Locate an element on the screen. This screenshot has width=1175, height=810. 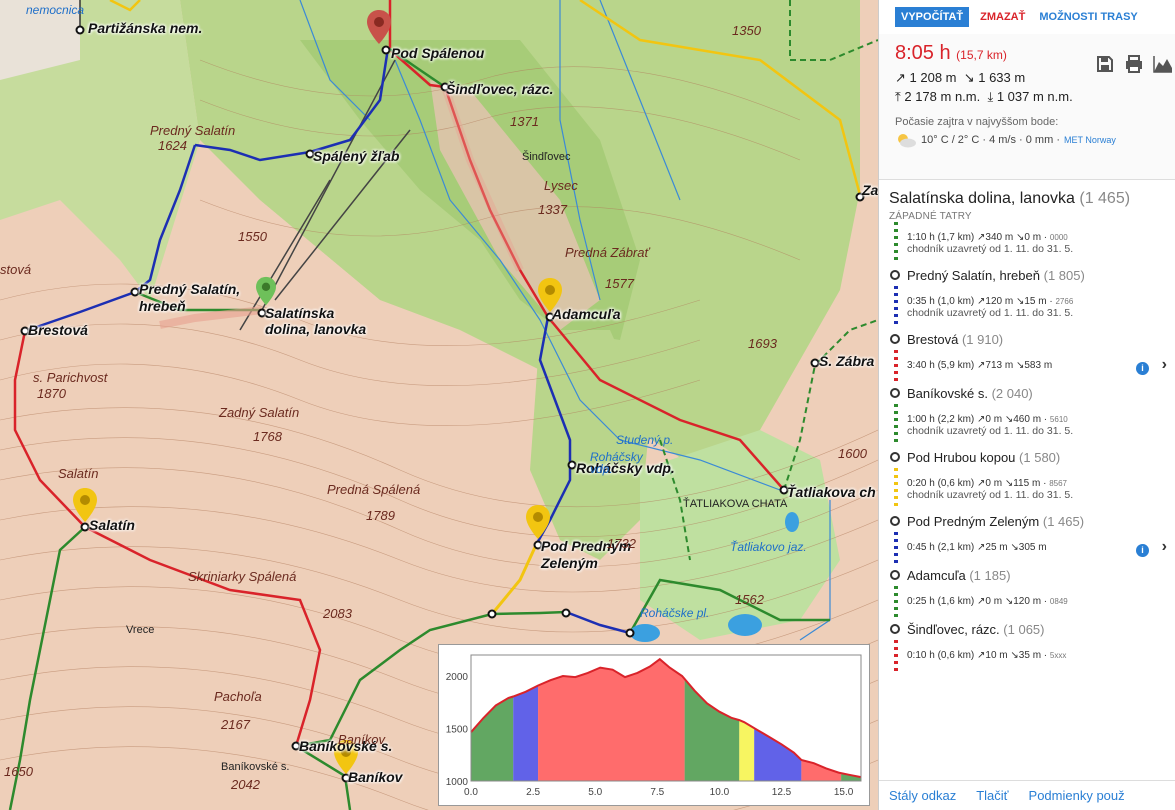
map-place-label: S. Zábra is located at coordinates (846, 361).